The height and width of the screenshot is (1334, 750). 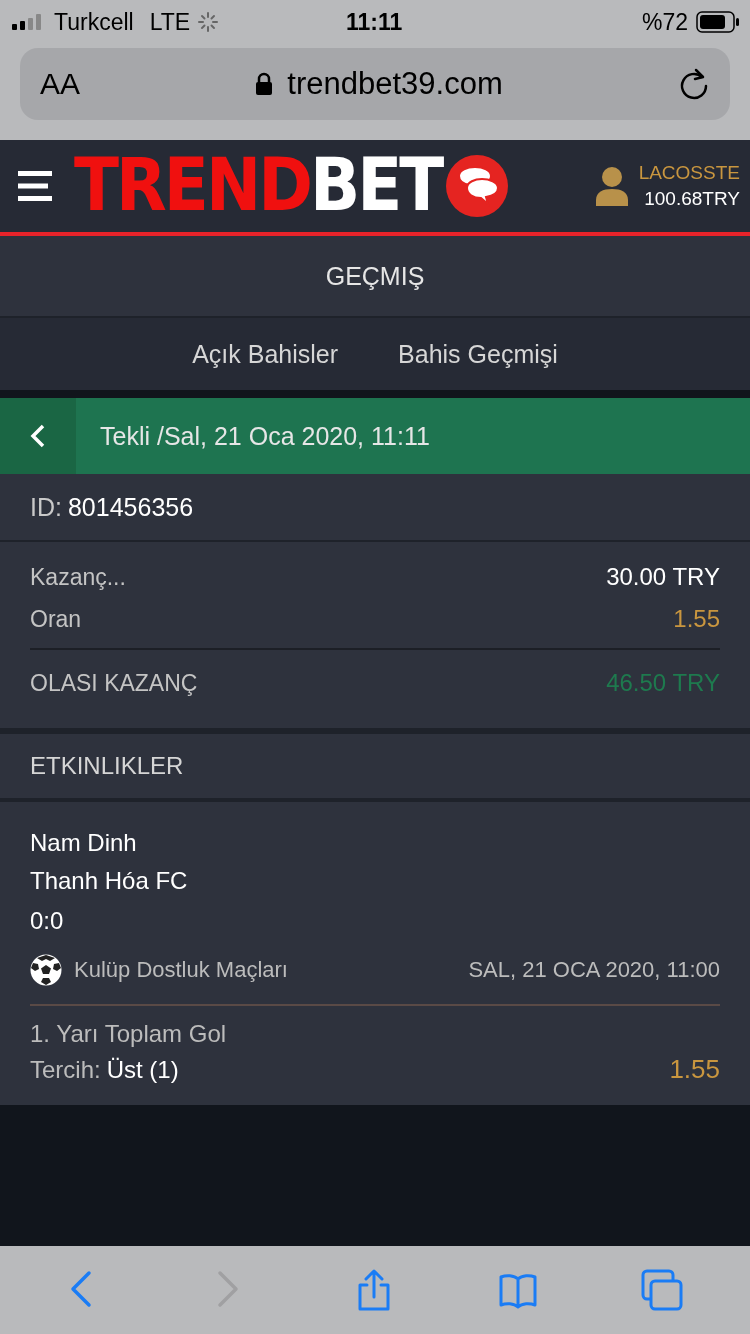 What do you see at coordinates (114, 683) in the screenshot?
I see `summary-label: OLASI KAZANÇ` at bounding box center [114, 683].